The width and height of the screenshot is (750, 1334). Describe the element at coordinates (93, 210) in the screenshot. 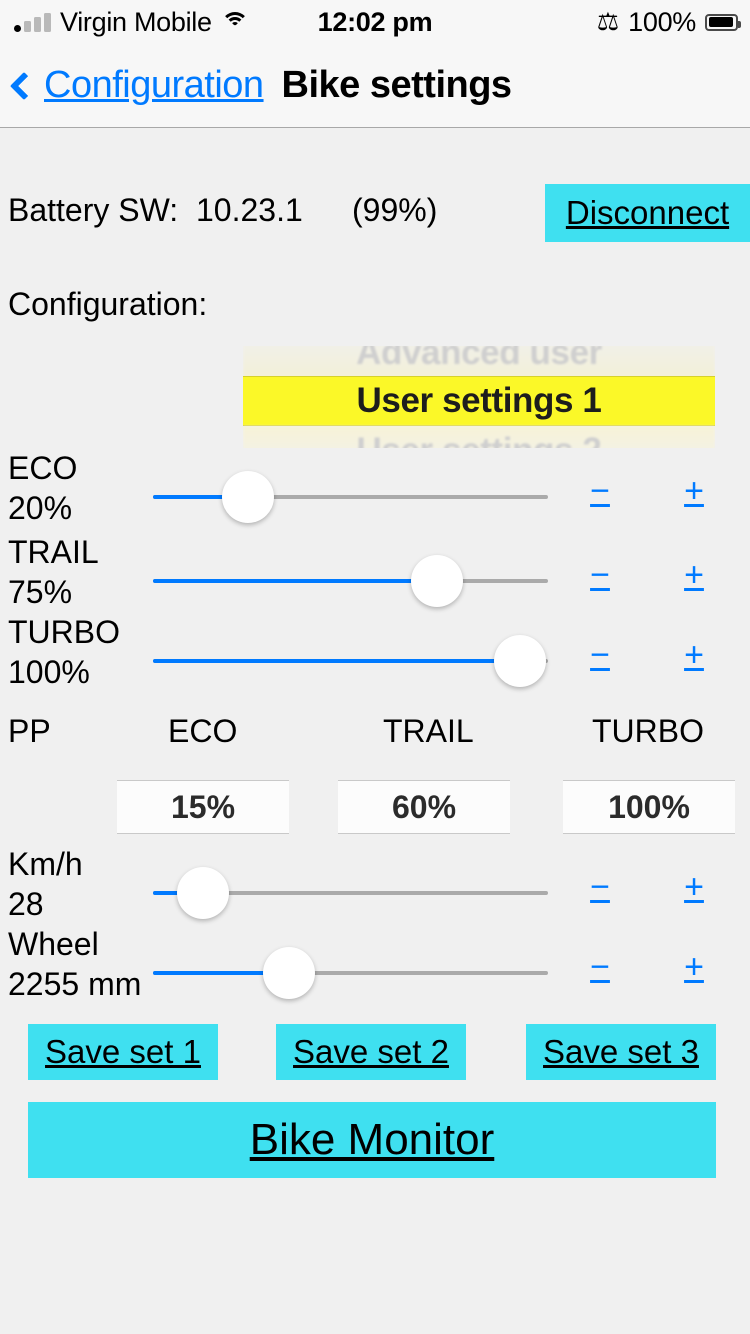

I see `battery-sw-label: Battery SW:` at that location.